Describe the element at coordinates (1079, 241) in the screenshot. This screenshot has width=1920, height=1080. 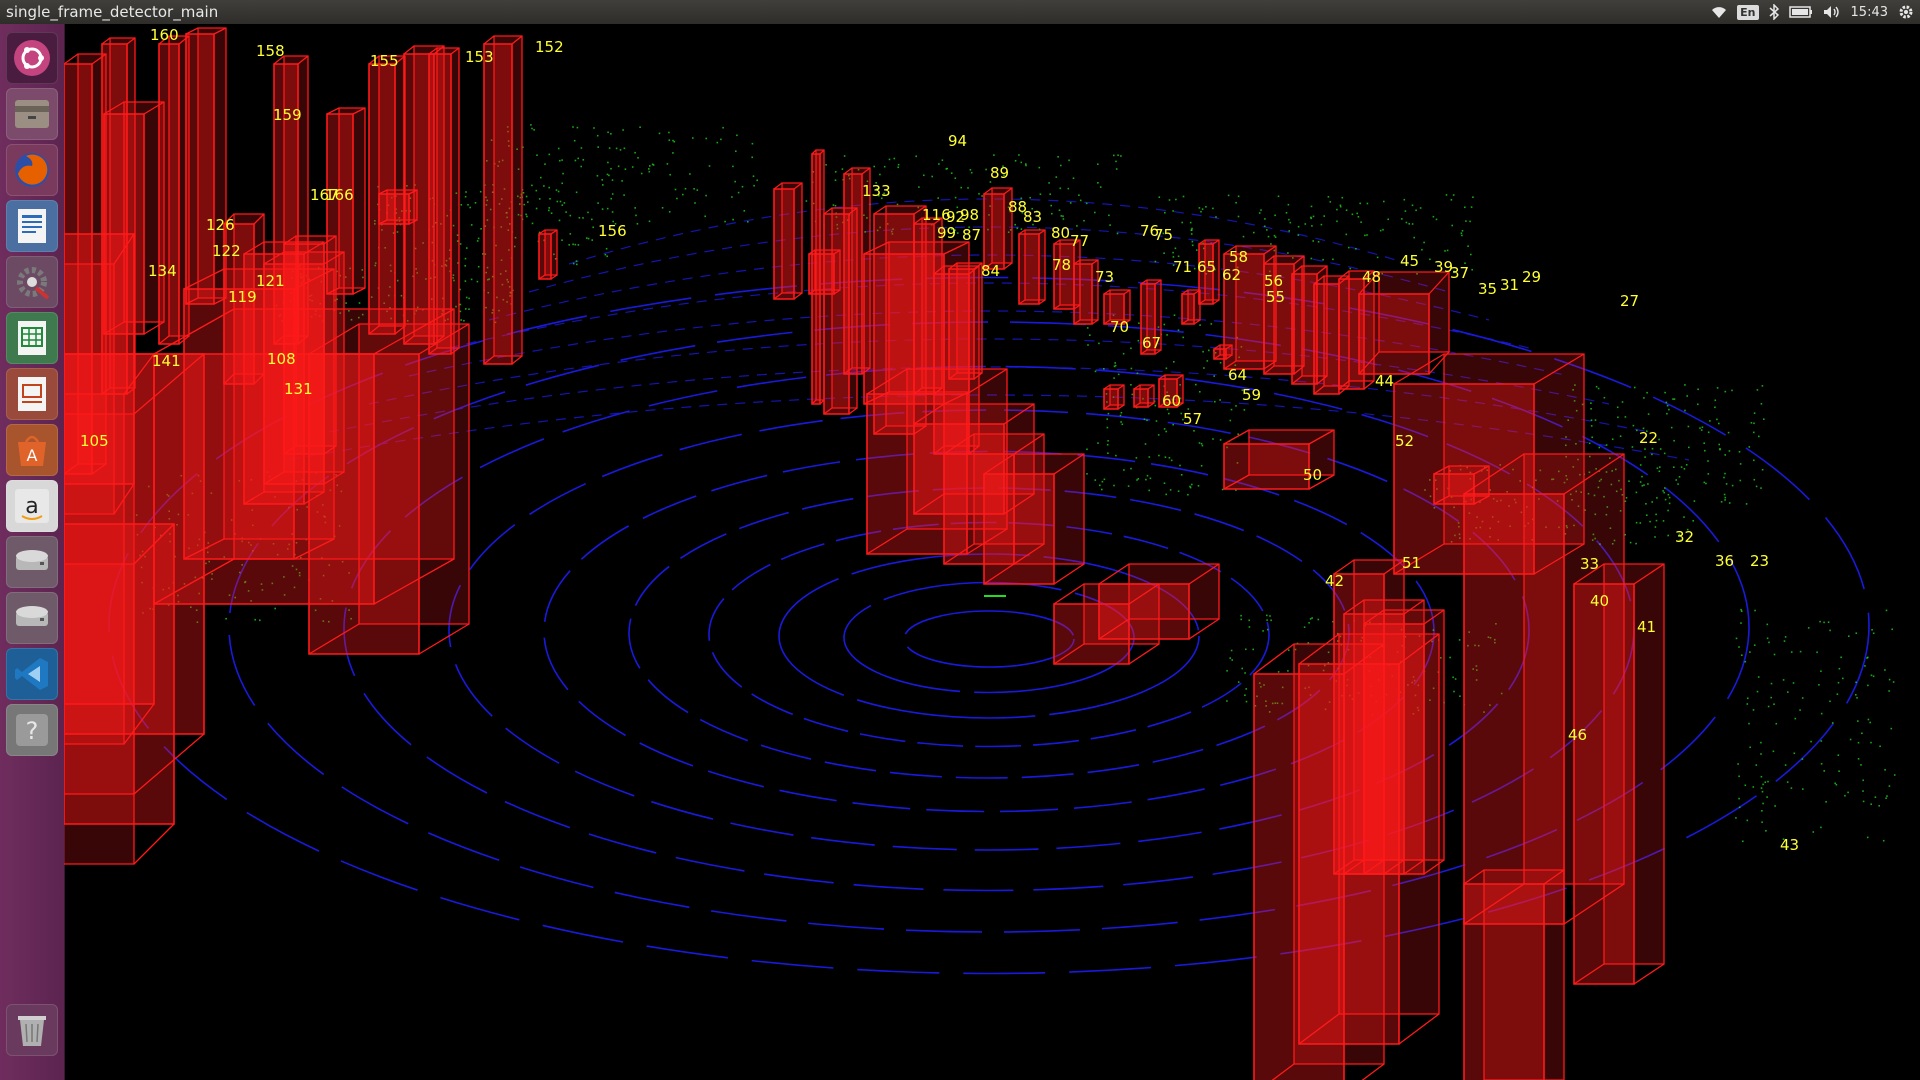
I see `box-label: 77` at that location.